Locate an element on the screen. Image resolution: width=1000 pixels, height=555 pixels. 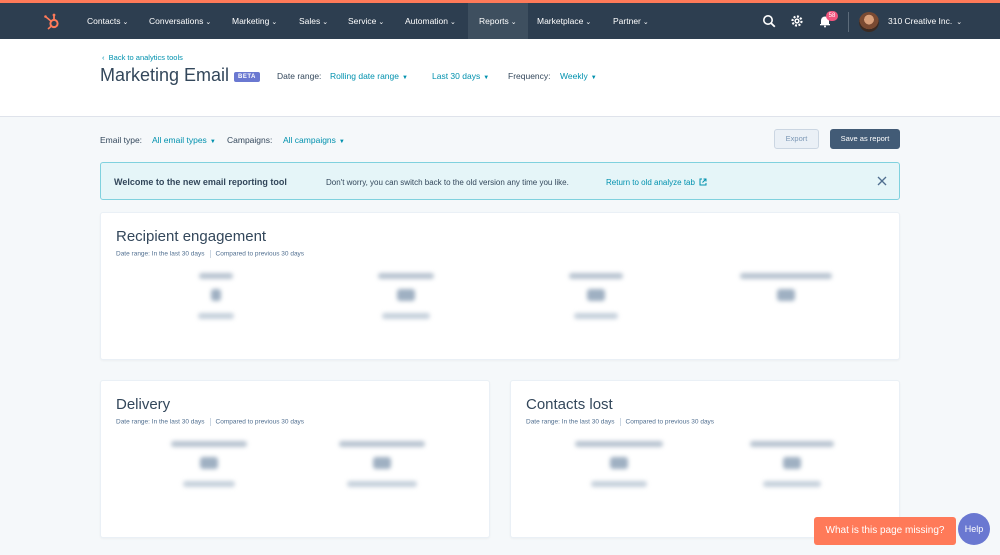
nav-reports: Reports ⌄ is located at coordinates (498, 21).